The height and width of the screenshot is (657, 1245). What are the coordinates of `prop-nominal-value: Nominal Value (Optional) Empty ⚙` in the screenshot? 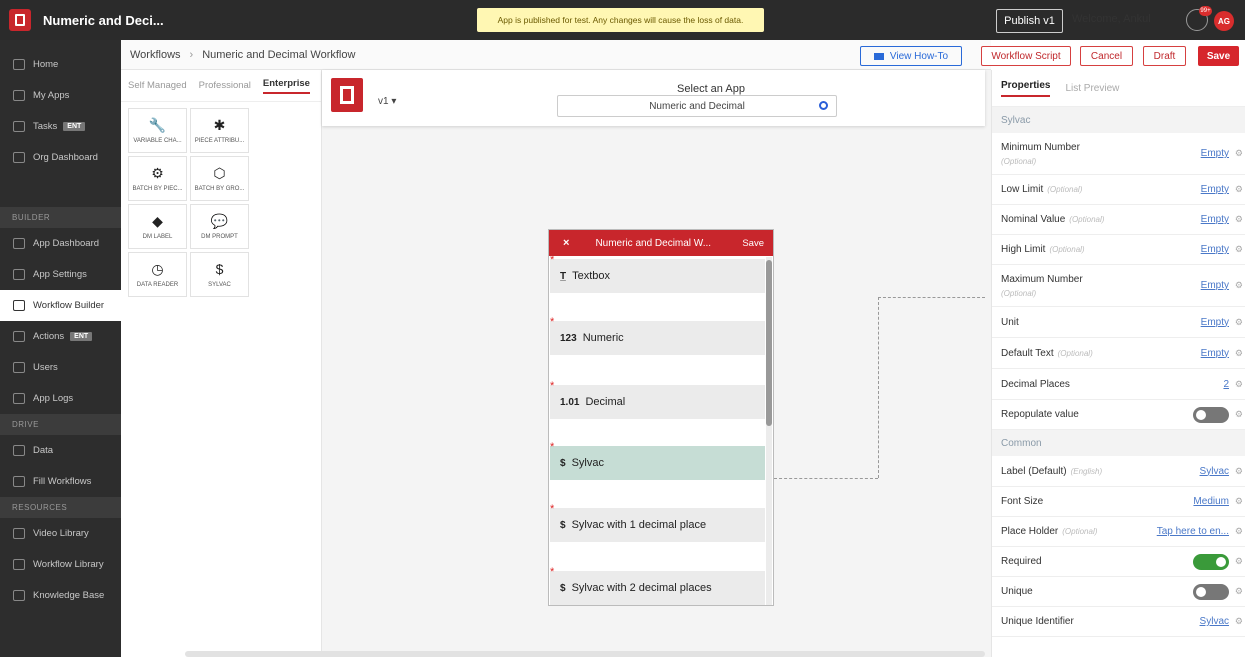 It's located at (1118, 220).